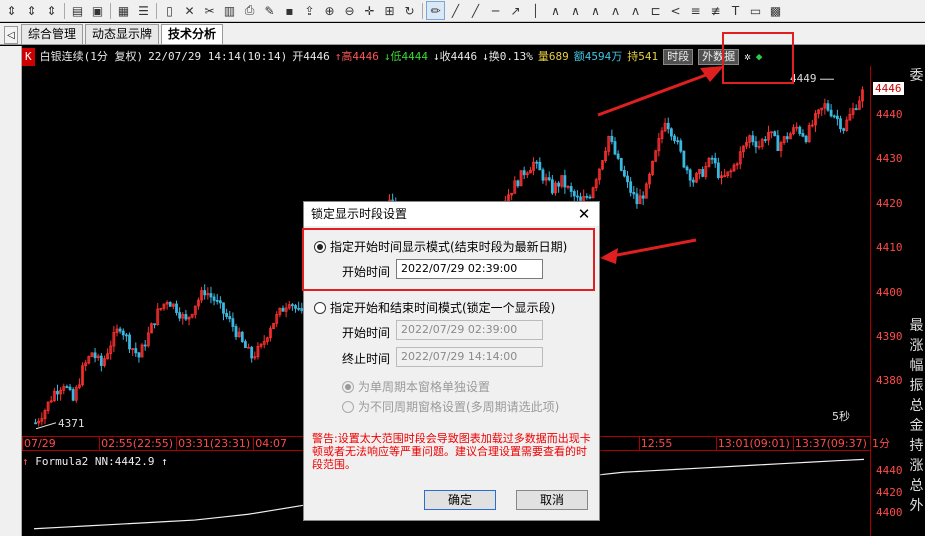 This screenshot has width=925, height=536. Describe the element at coordinates (22, 443) in the screenshot. I see `time-tick-mark` at that location.